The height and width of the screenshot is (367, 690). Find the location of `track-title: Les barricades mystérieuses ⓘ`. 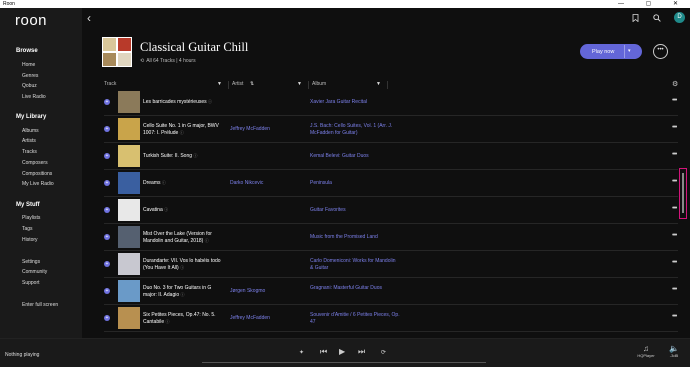

track-title: Les barricades mystérieuses ⓘ is located at coordinates (183, 102).